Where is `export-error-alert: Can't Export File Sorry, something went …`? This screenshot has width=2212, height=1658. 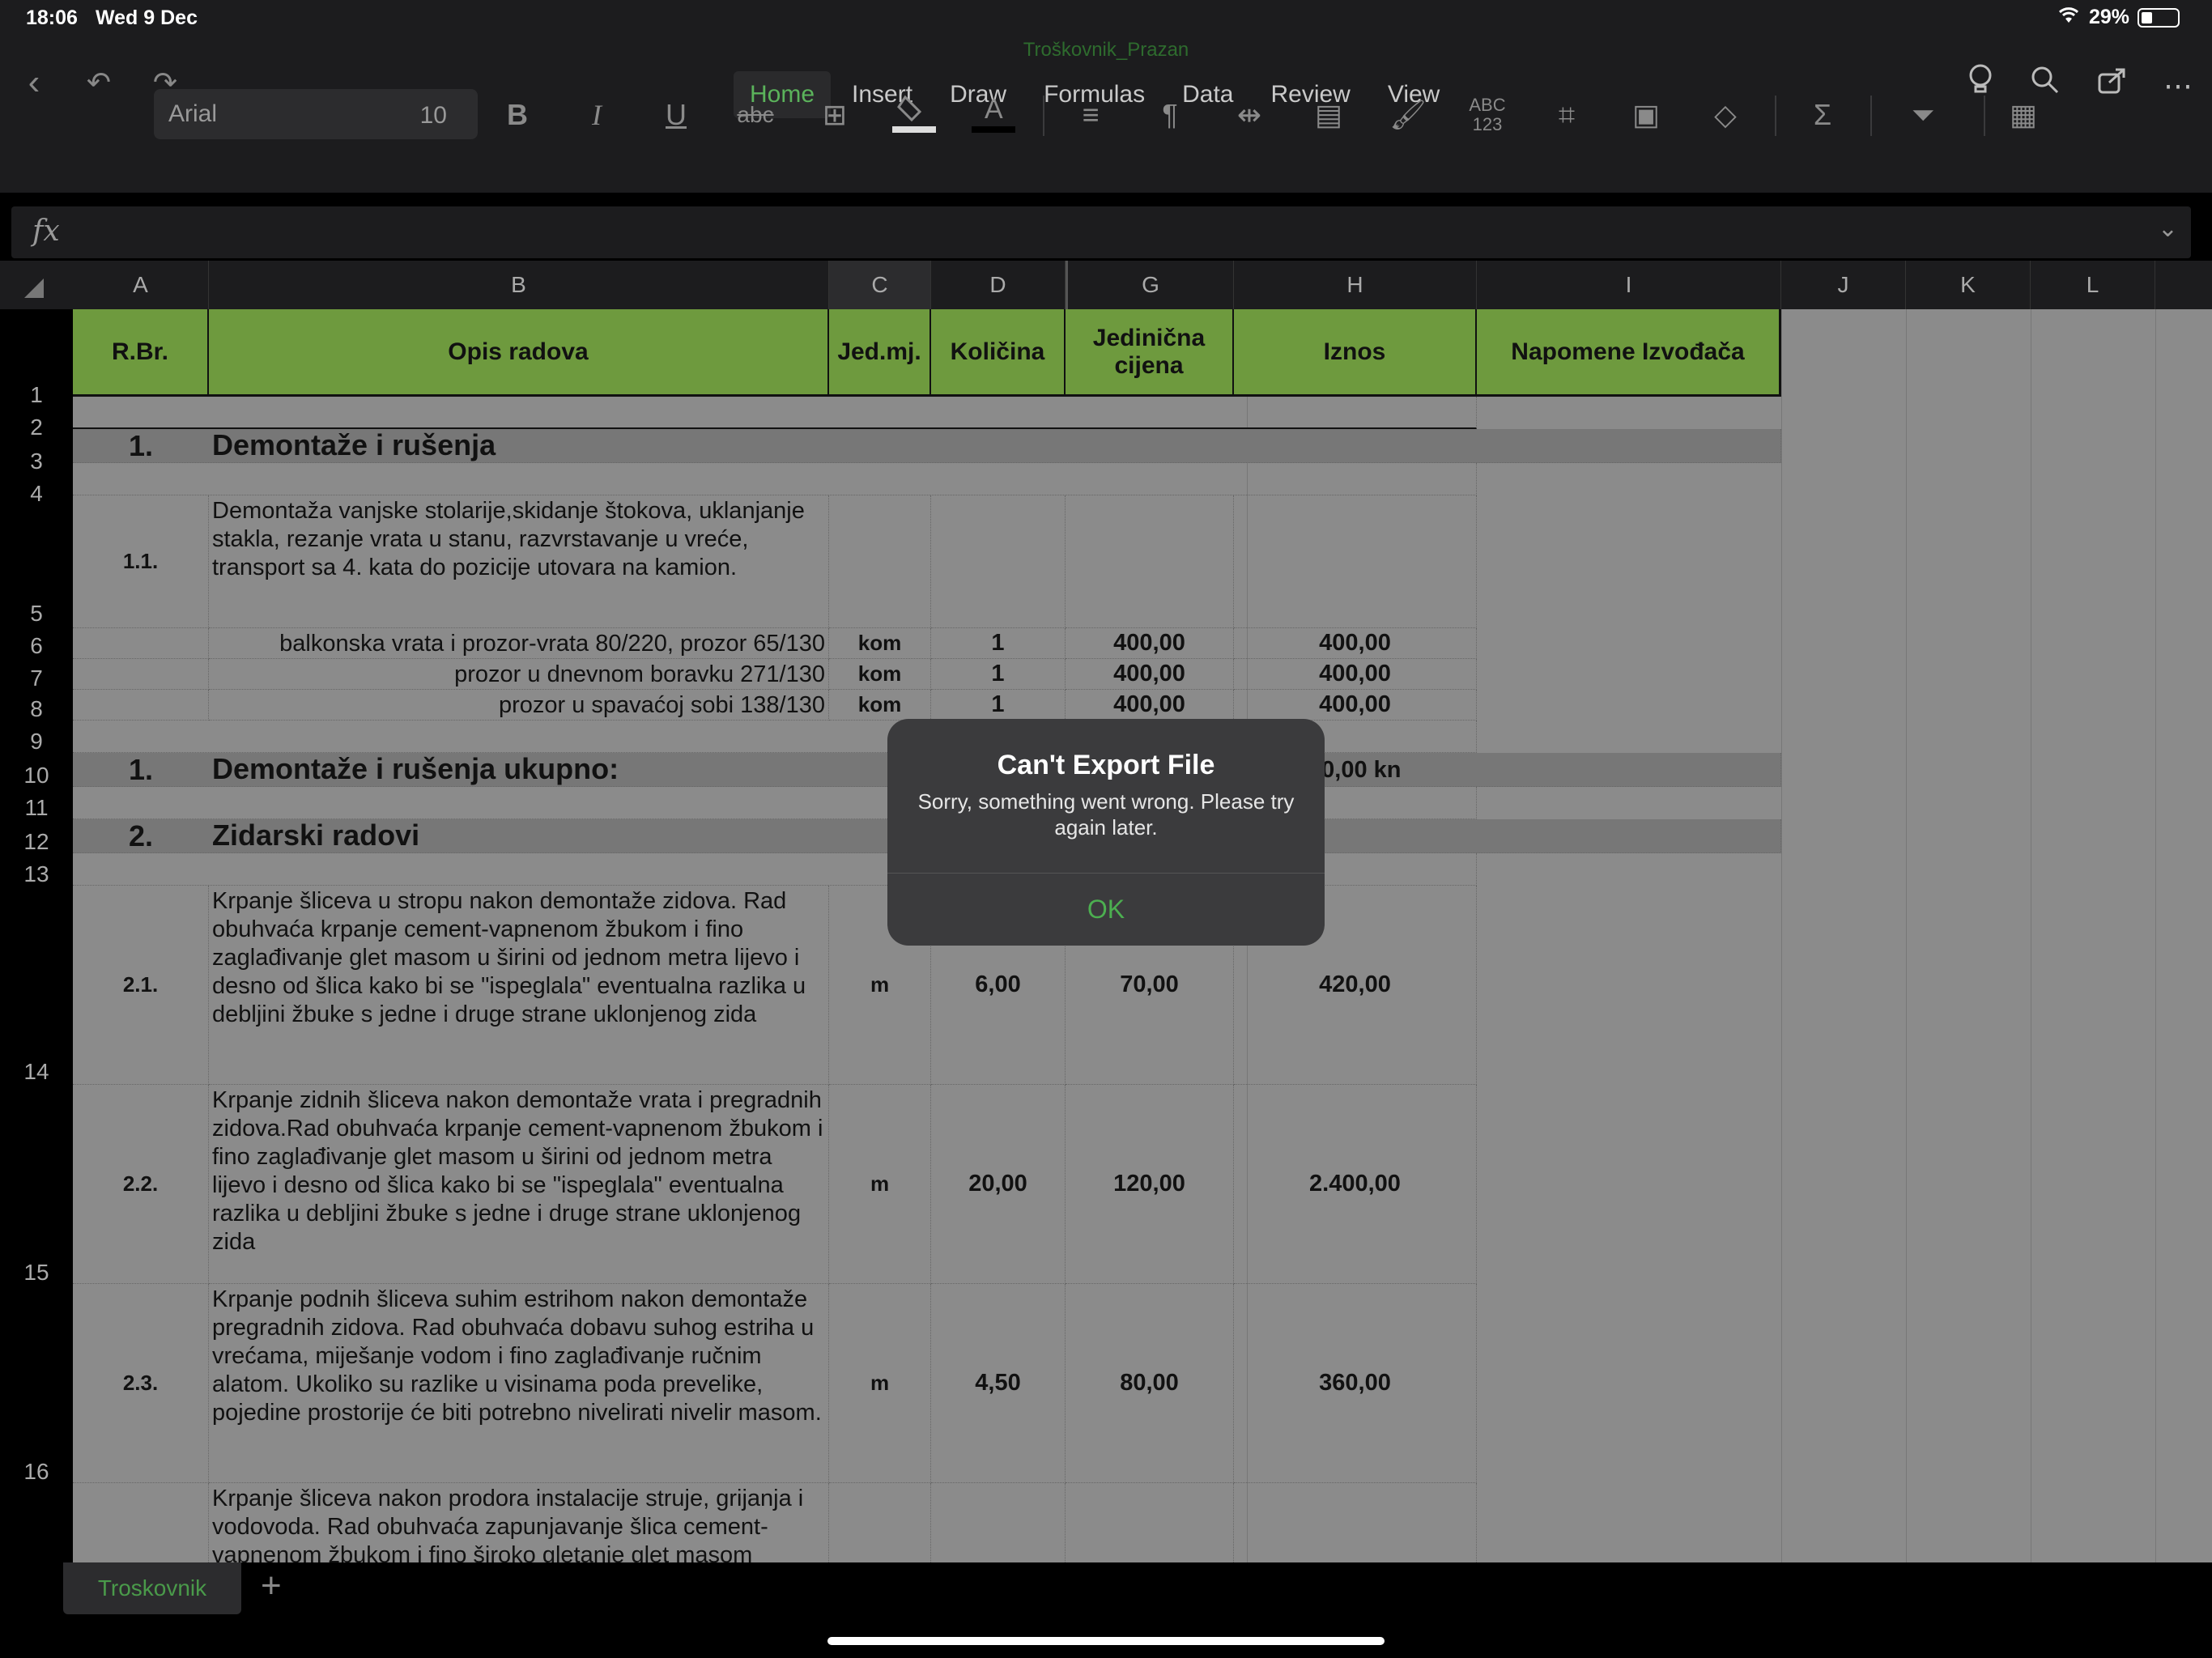 export-error-alert: Can't Export File Sorry, something went … is located at coordinates (1106, 832).